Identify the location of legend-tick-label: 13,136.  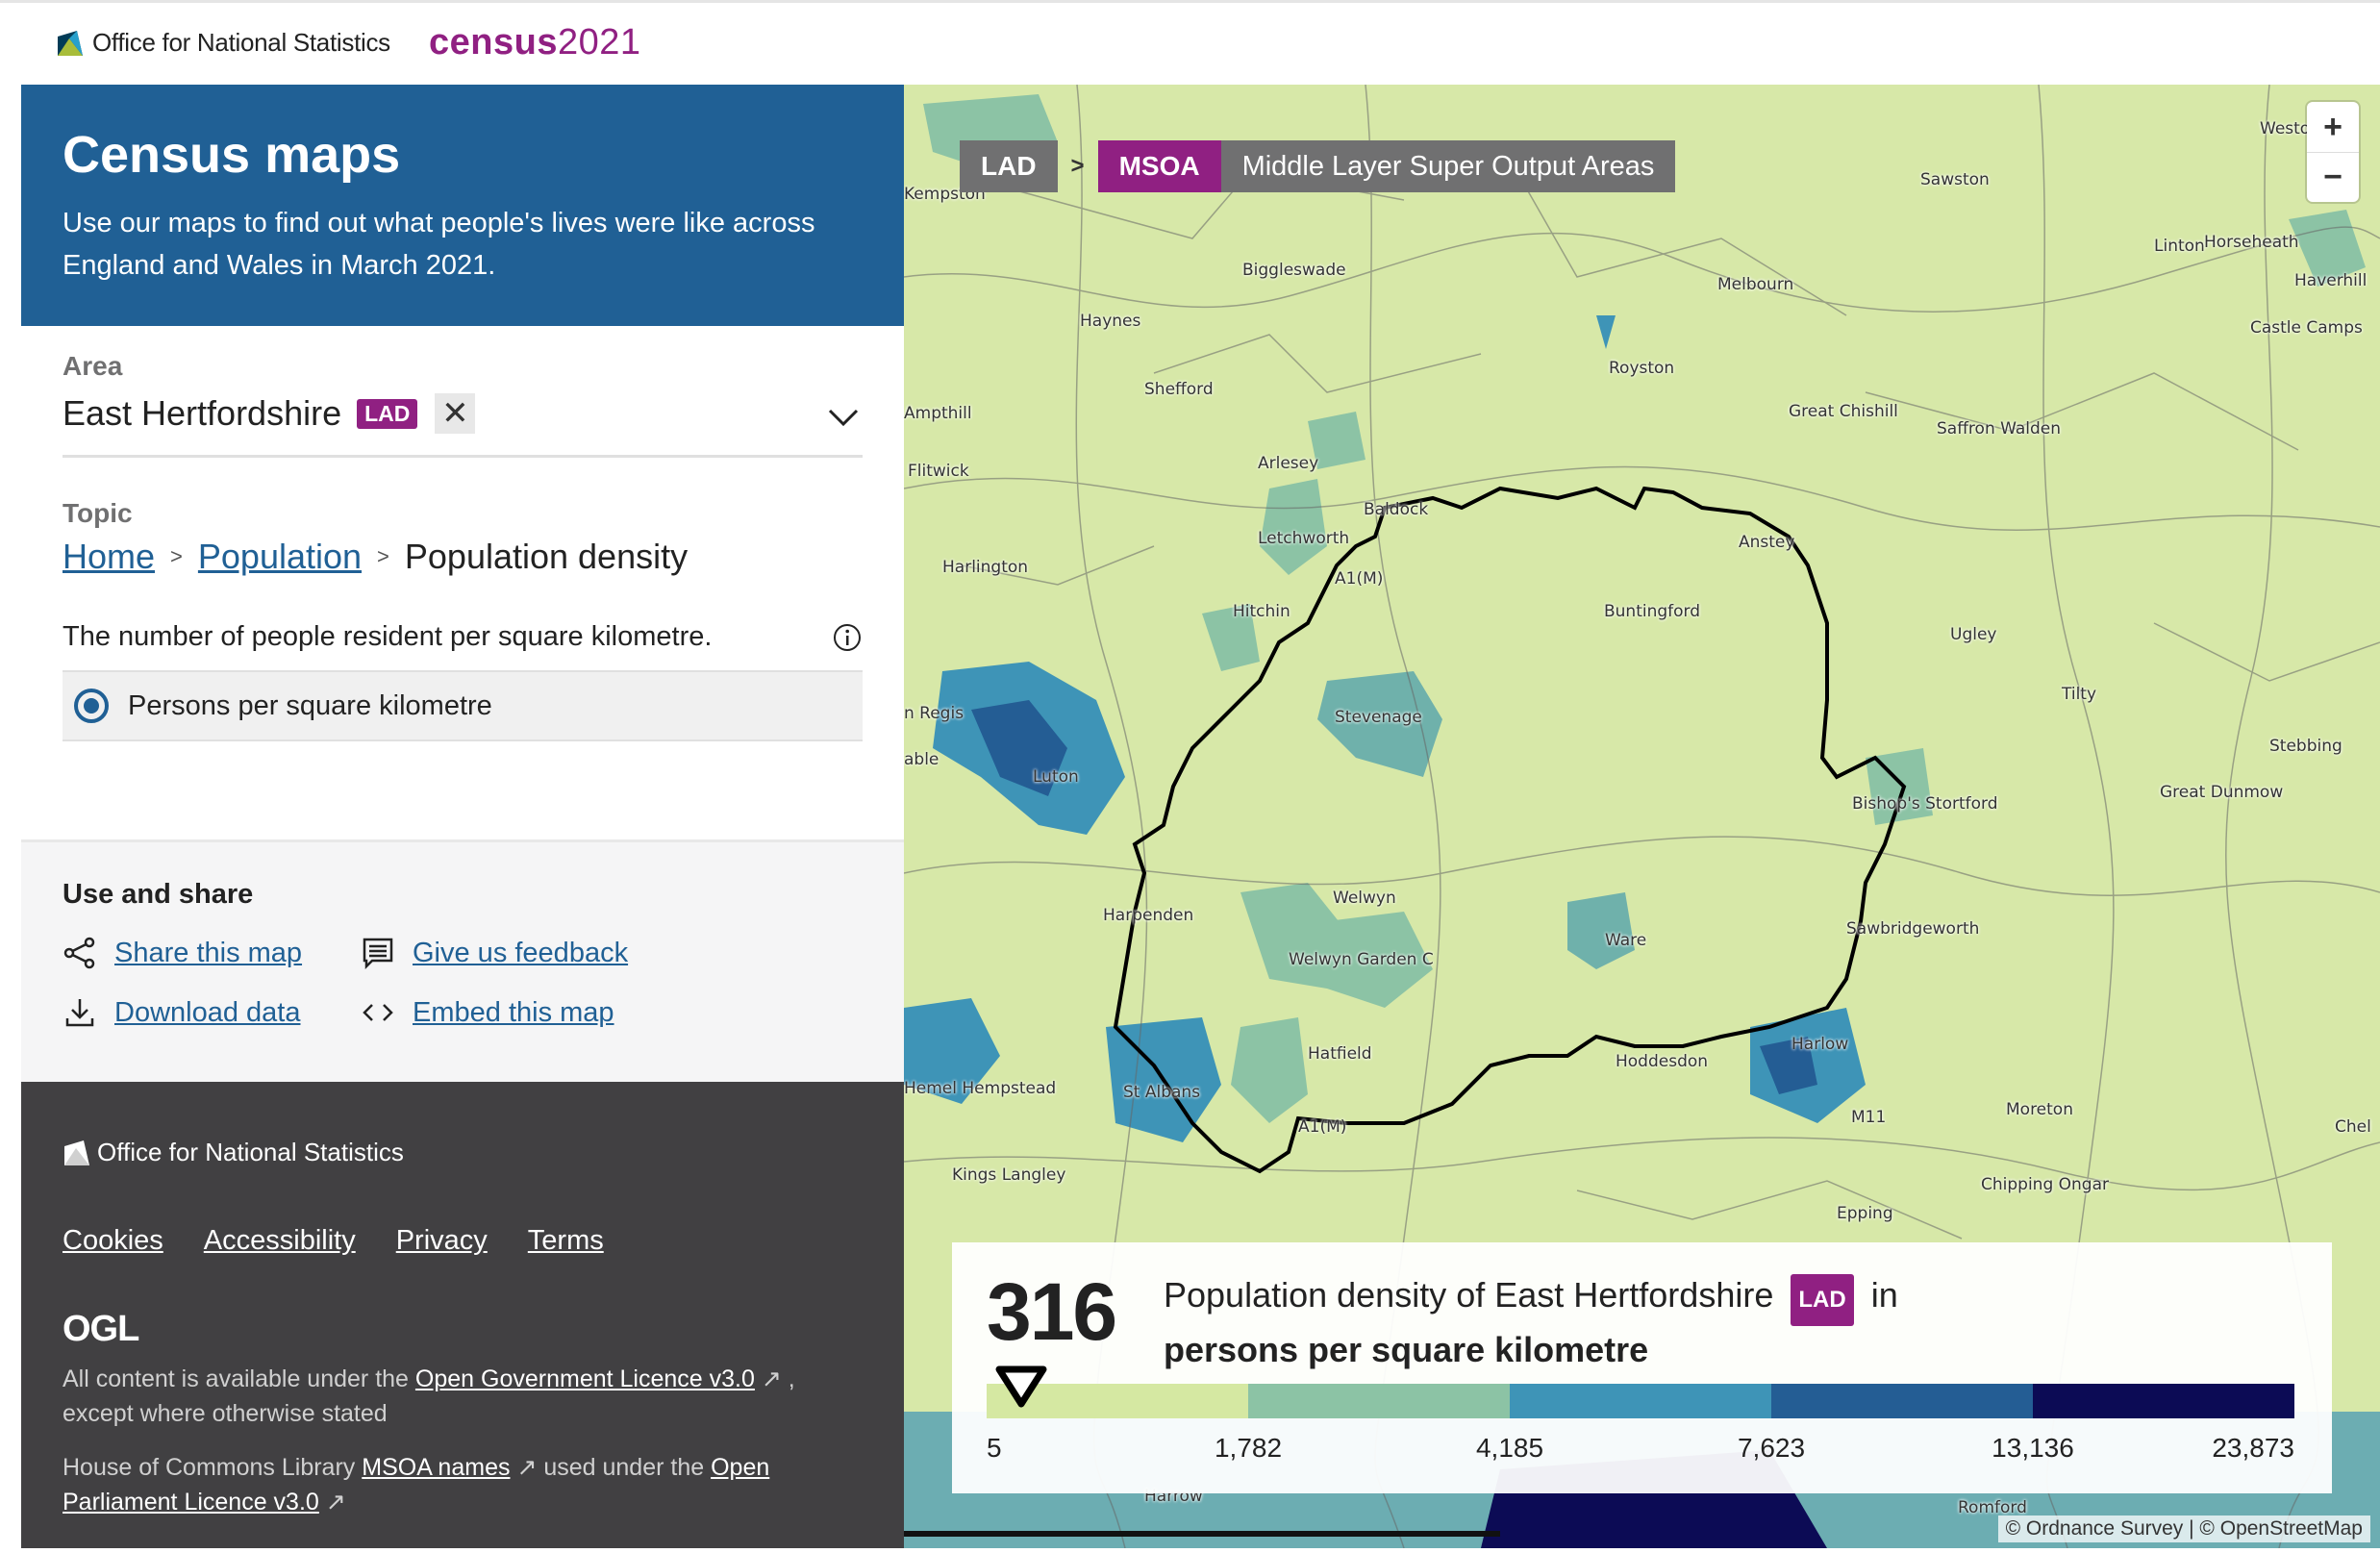
(2033, 1448).